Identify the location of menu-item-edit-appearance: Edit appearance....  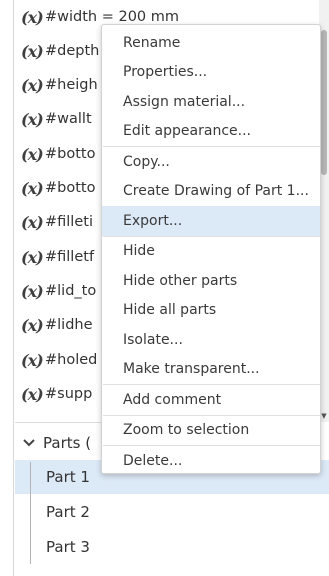
(211, 132).